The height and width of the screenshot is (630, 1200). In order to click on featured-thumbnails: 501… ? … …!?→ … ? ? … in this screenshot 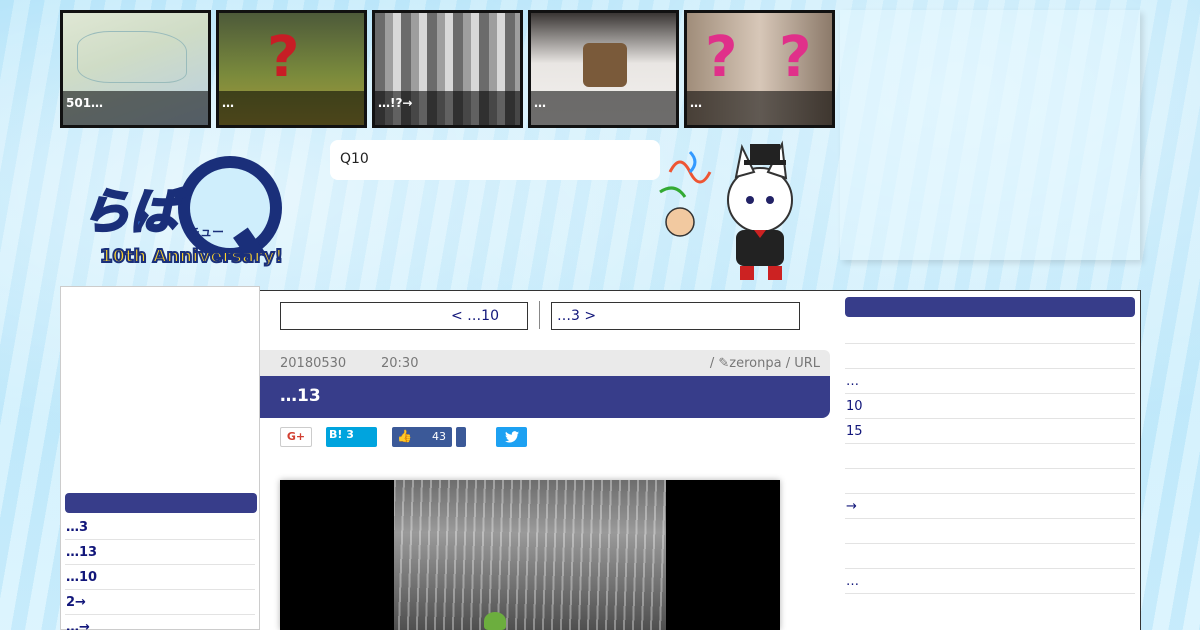, I will do `click(447, 69)`.